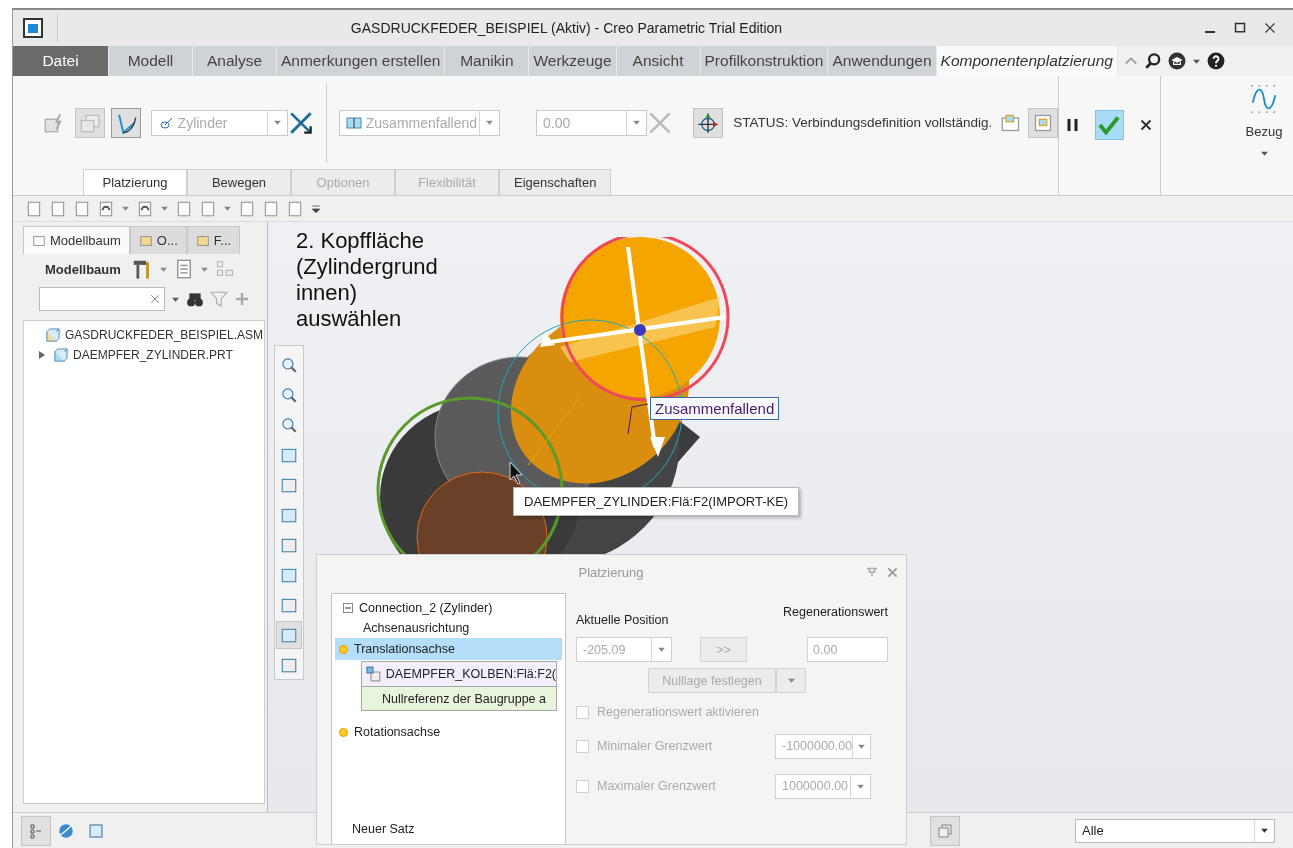  Describe the element at coordinates (487, 61) in the screenshot. I see `ribbon-tab: Manikin` at that location.